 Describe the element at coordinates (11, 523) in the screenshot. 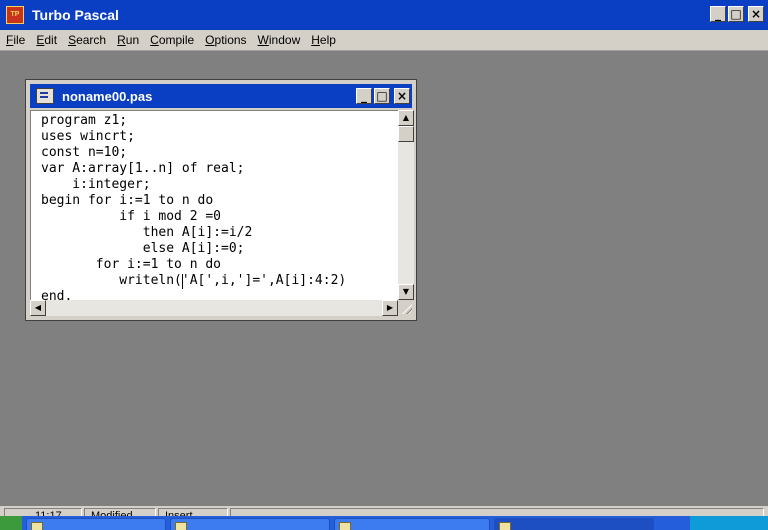

I see `start-button` at that location.